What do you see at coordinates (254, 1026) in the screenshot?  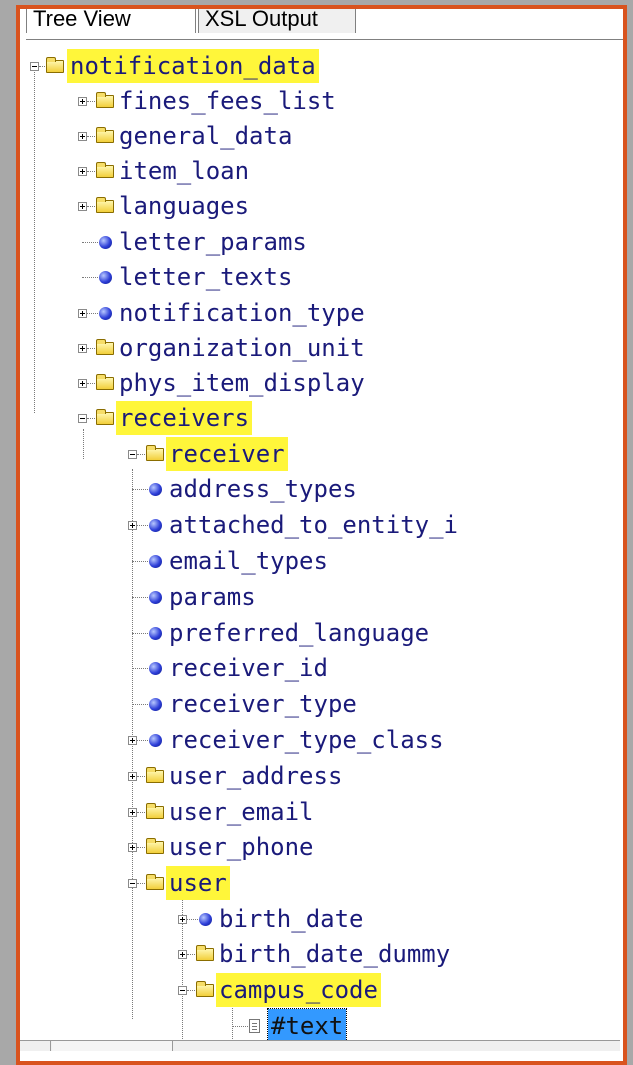 I see `text-node-icon` at bounding box center [254, 1026].